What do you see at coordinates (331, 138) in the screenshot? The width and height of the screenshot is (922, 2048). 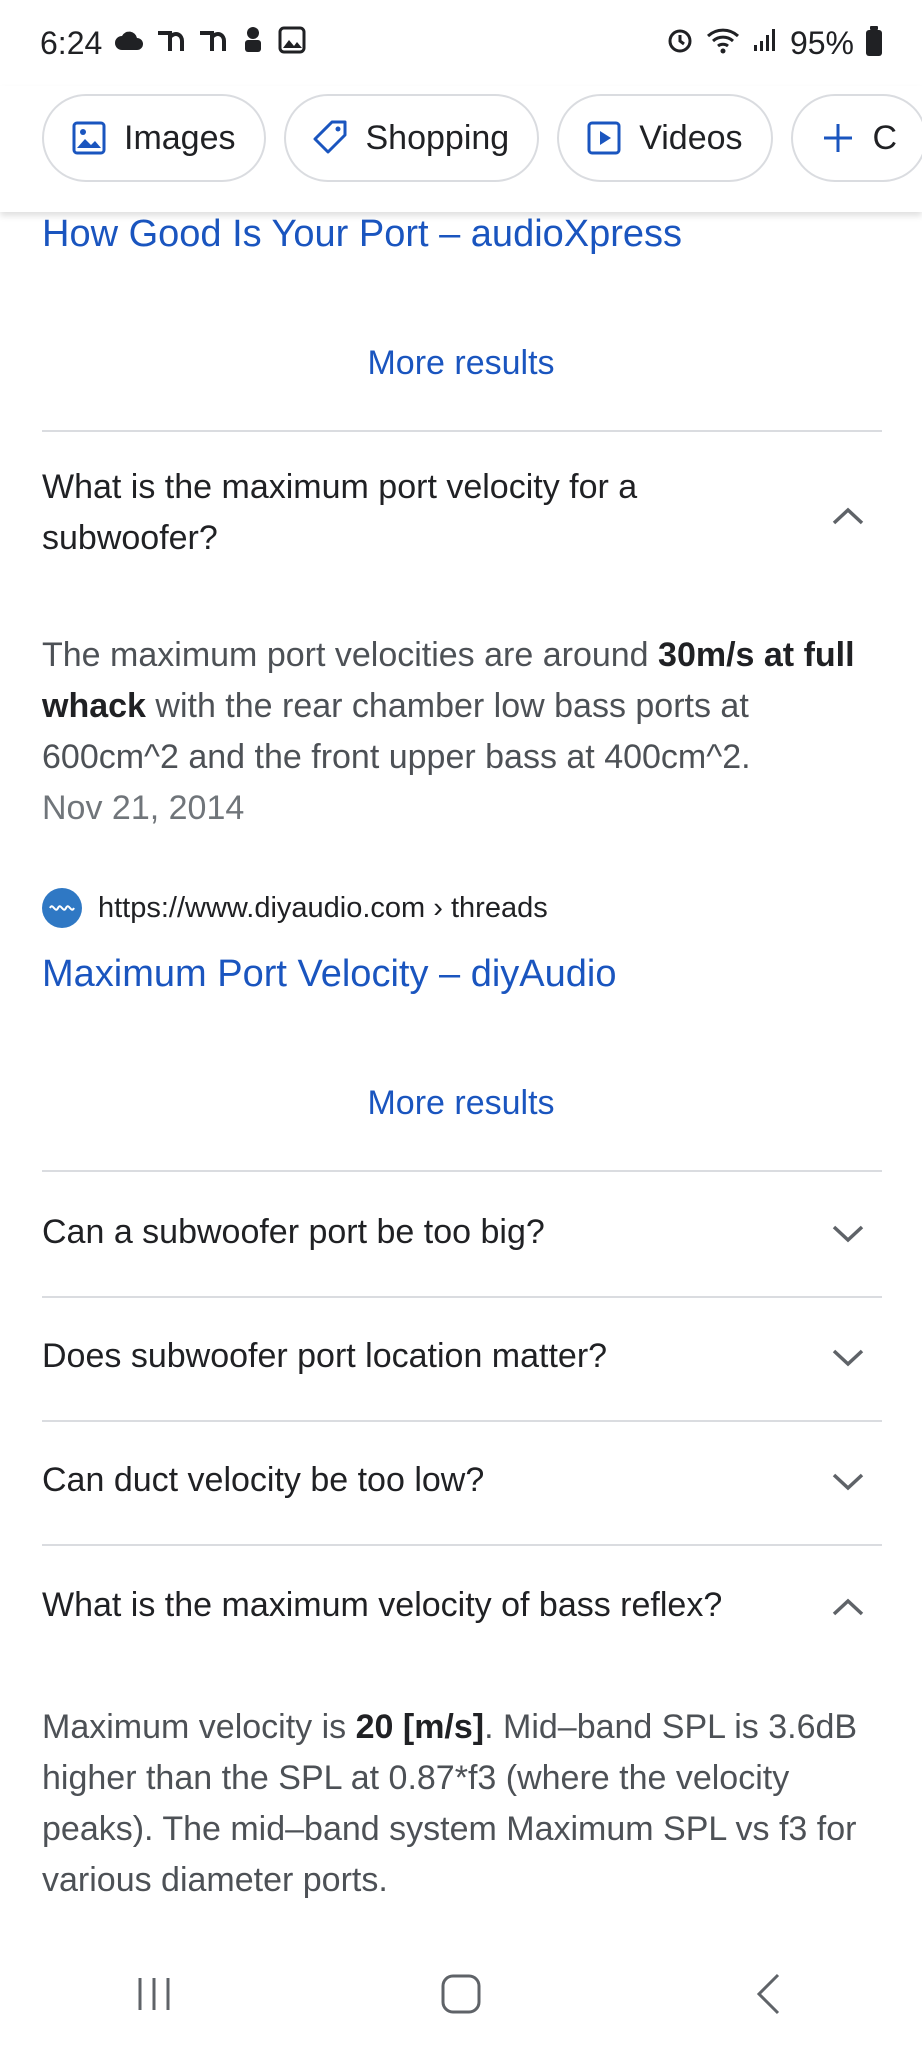 I see `tag-icon` at bounding box center [331, 138].